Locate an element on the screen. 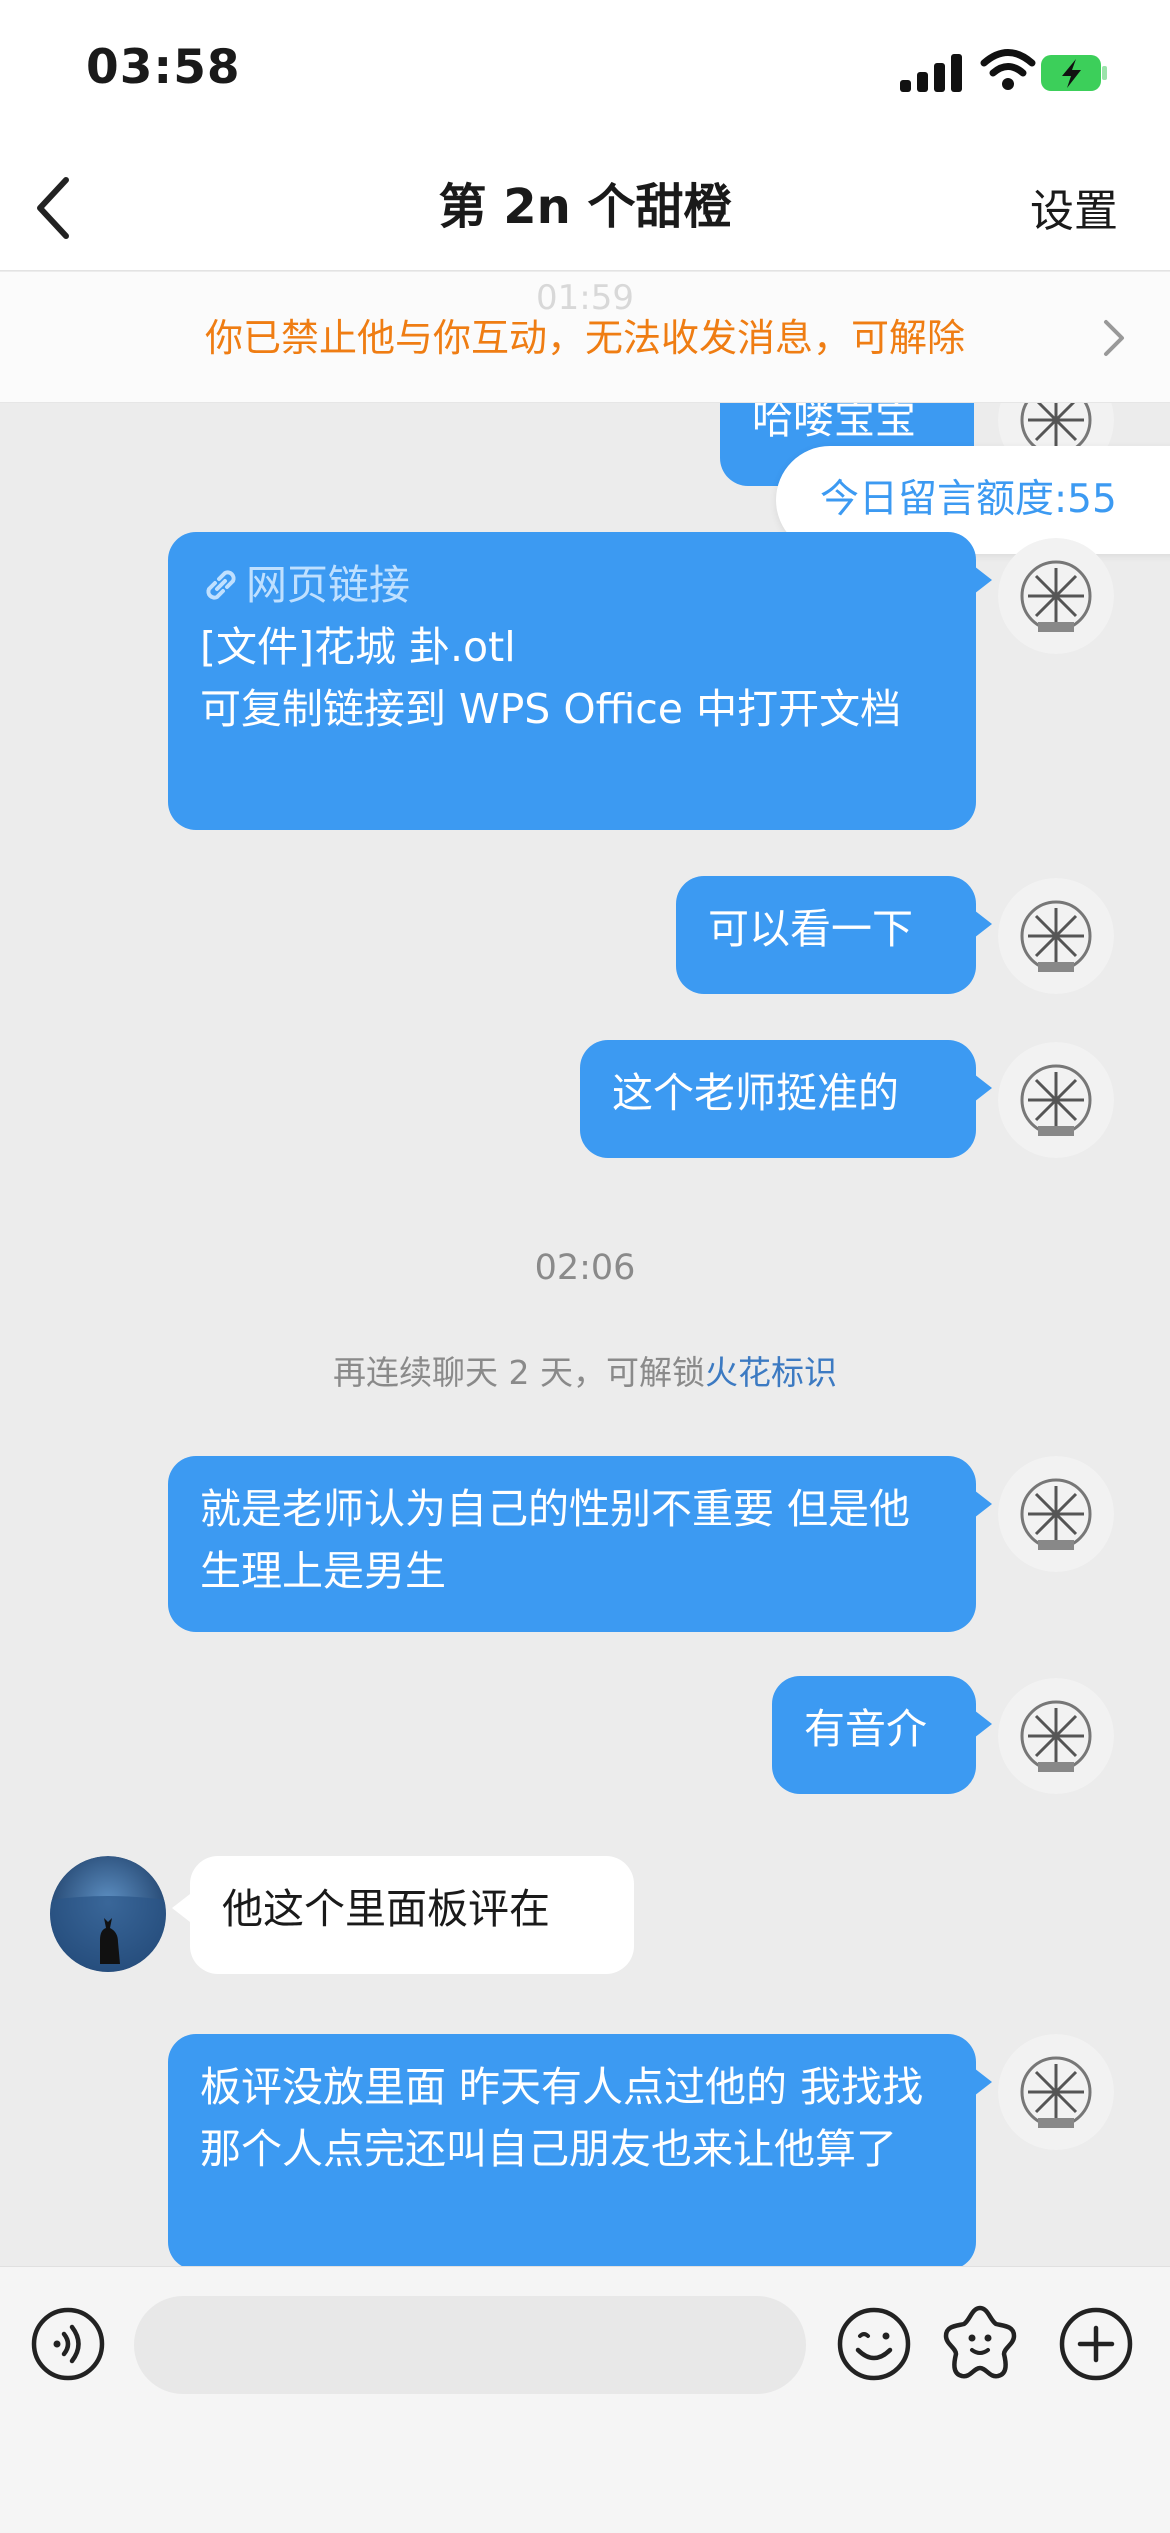 This screenshot has height=2533, width=1170. status-time: 03:58 is located at coordinates (163, 67).